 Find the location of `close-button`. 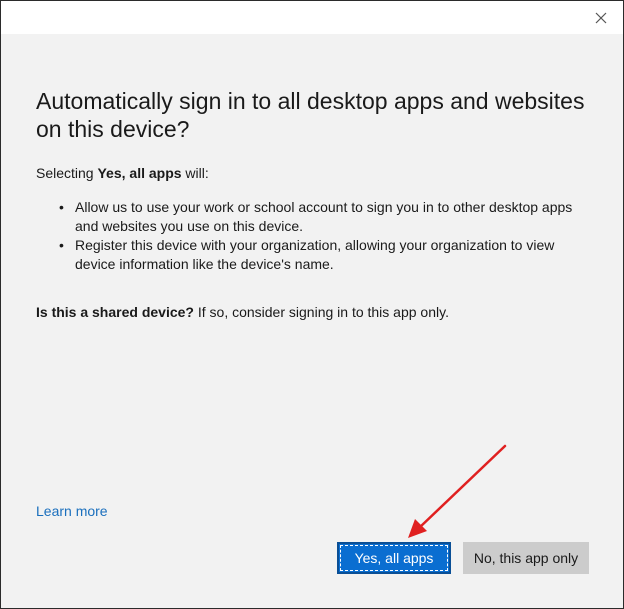

close-button is located at coordinates (601, 18).